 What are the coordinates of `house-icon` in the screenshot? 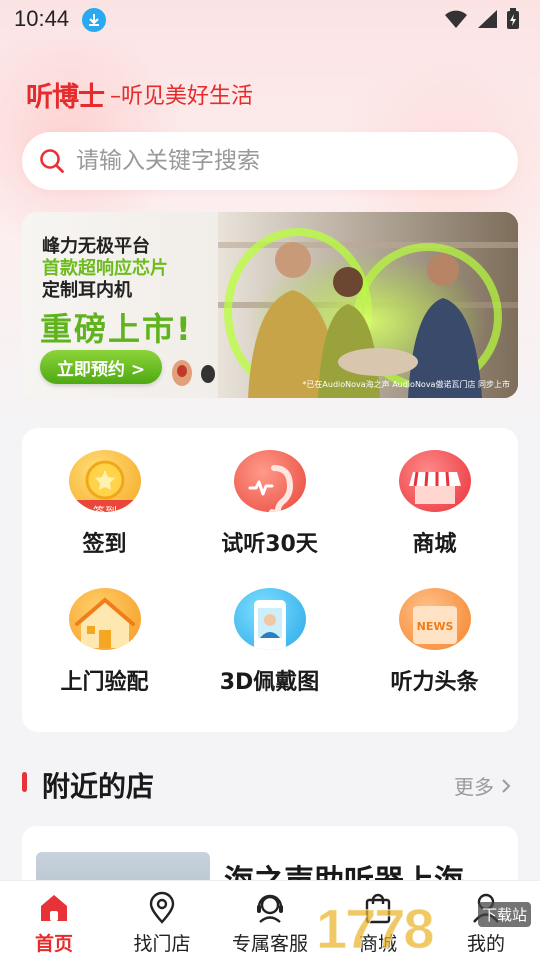 It's located at (104, 619).